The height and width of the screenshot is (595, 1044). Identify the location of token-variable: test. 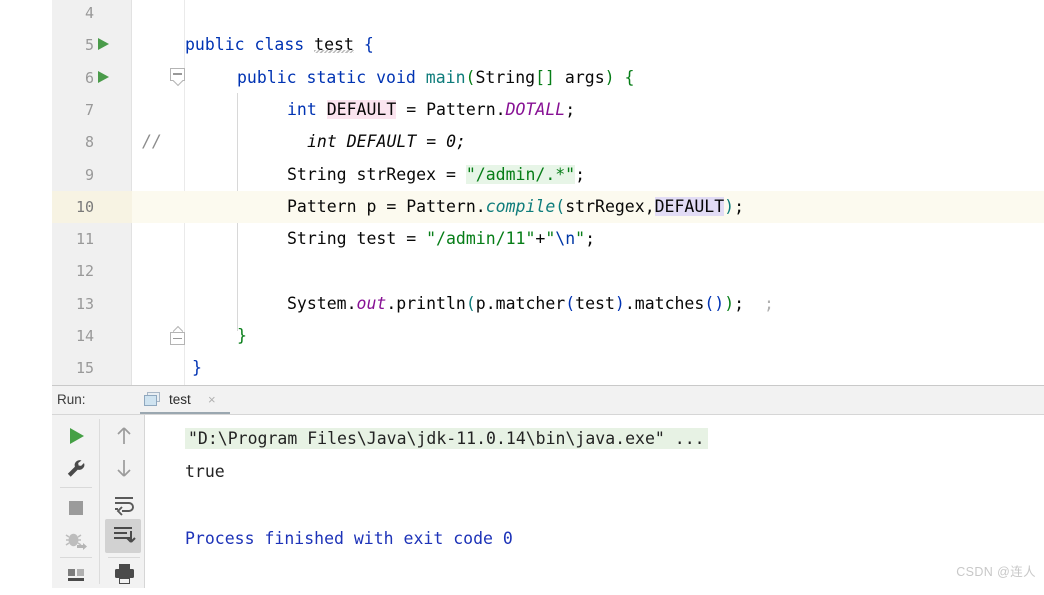
(376, 239).